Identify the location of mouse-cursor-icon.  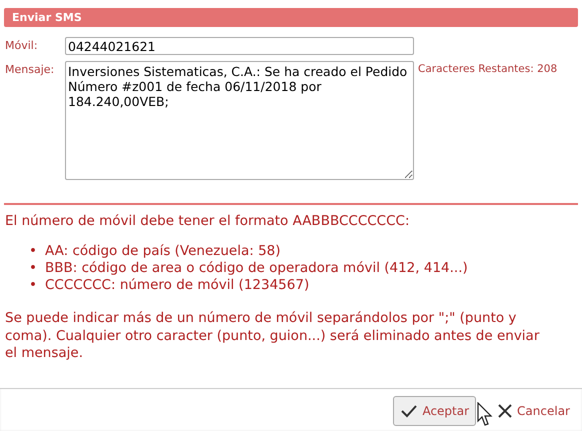
(485, 415).